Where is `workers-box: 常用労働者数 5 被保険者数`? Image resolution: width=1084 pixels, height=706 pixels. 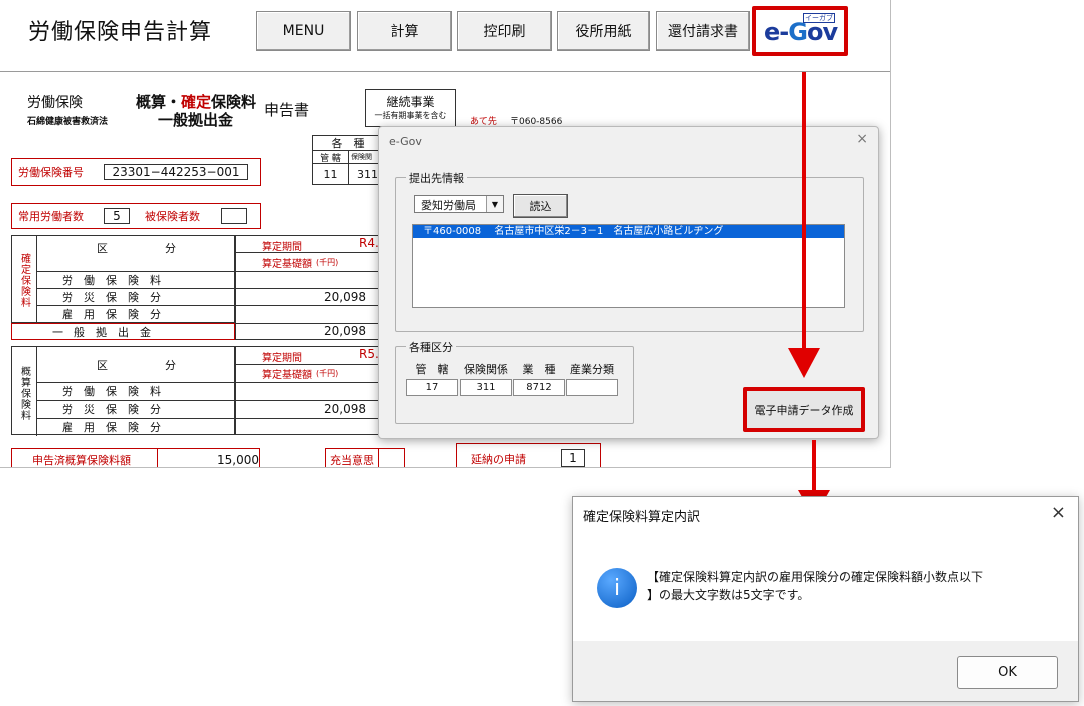 workers-box: 常用労働者数 5 被保険者数 is located at coordinates (136, 216).